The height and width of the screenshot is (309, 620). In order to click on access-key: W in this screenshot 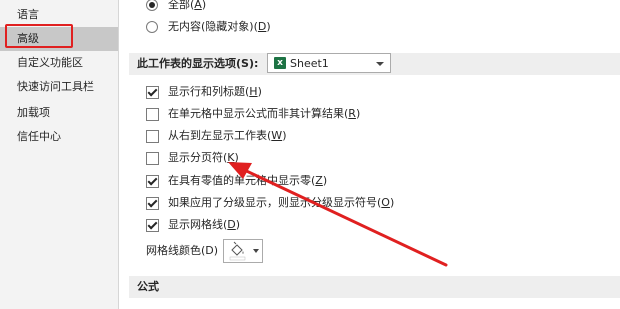, I will do `click(277, 135)`.